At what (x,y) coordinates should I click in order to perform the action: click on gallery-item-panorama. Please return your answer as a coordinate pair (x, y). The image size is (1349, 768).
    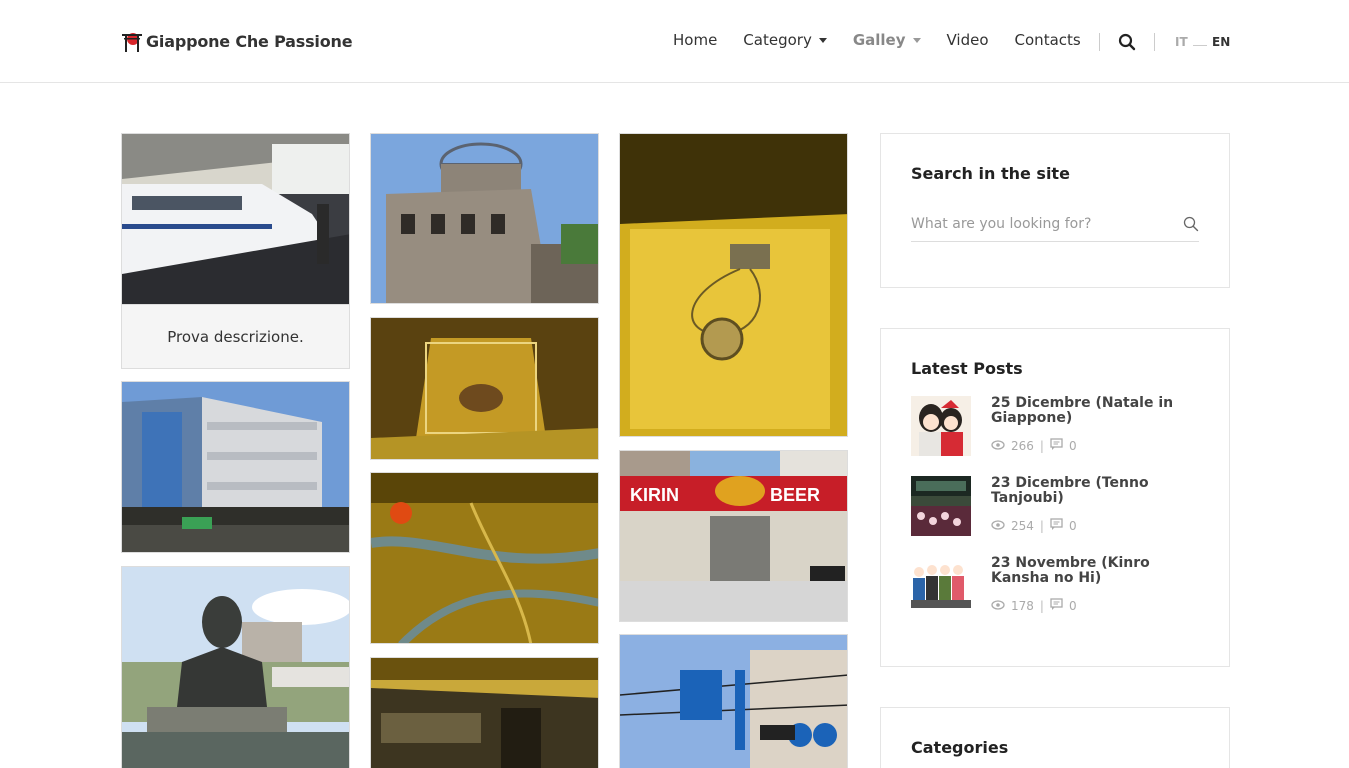
    Looking at the image, I should click on (484, 712).